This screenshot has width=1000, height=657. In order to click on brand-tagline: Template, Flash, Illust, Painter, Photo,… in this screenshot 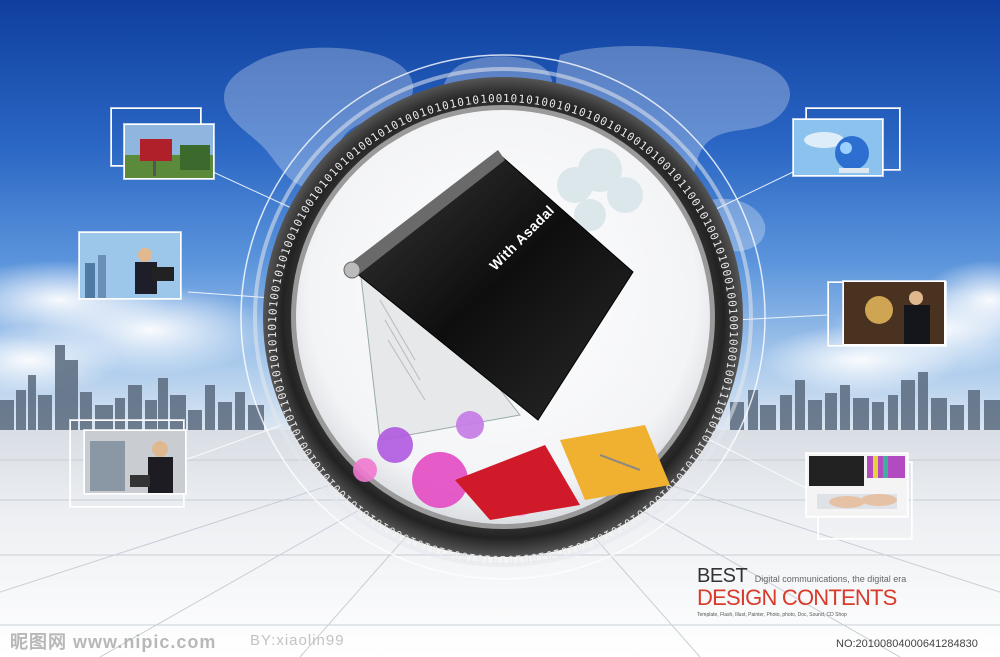, I will do `click(772, 615)`.